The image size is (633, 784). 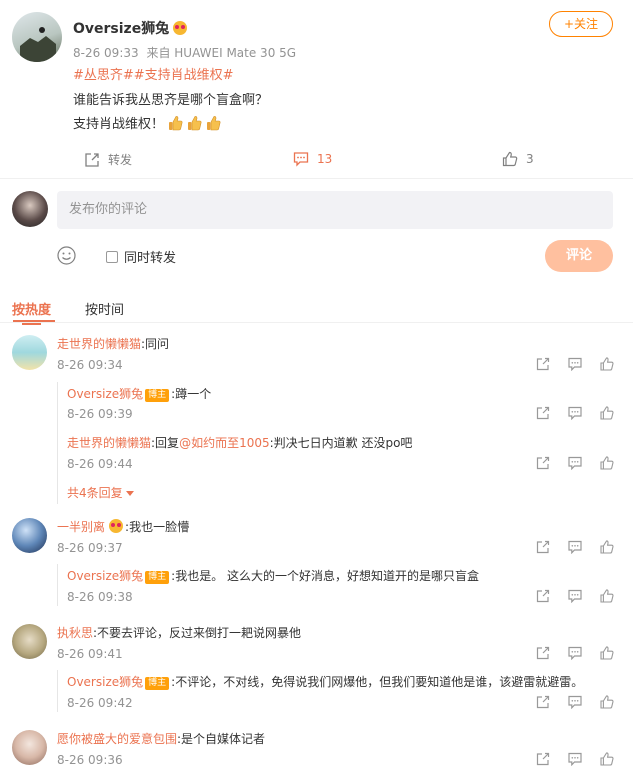 What do you see at coordinates (325, 159) in the screenshot?
I see `comment-count: 13` at bounding box center [325, 159].